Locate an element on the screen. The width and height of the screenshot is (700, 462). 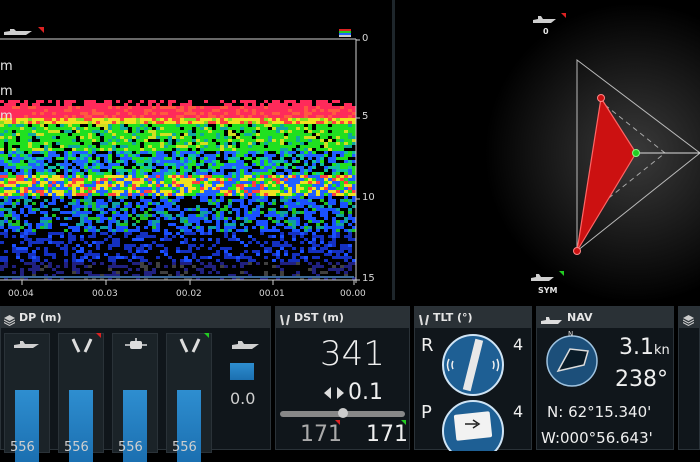
dp-sensor-4: 556 is located at coordinates (189, 397).